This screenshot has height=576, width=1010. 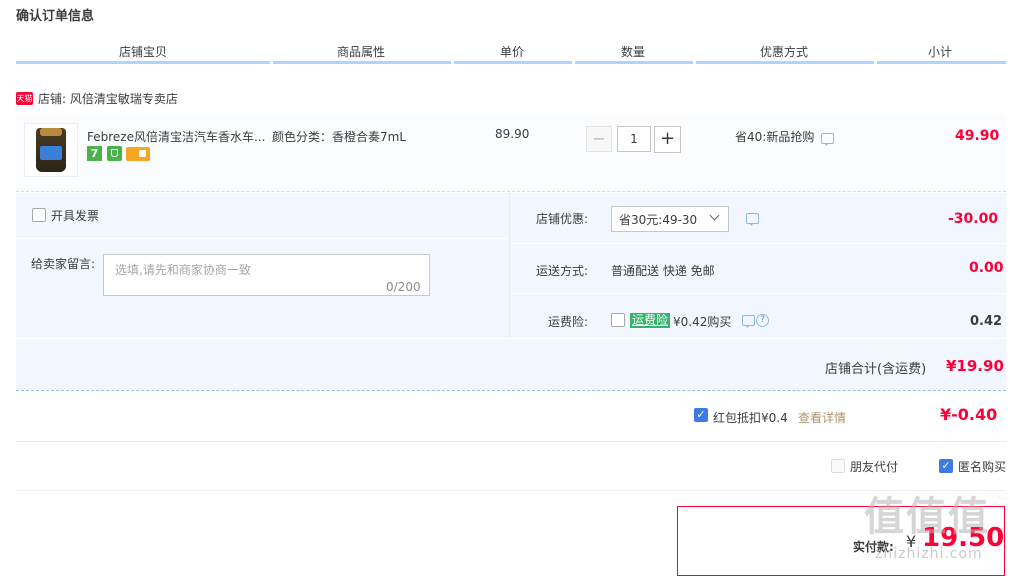 I want to click on quantity-decrease-button: −, so click(x=599, y=139).